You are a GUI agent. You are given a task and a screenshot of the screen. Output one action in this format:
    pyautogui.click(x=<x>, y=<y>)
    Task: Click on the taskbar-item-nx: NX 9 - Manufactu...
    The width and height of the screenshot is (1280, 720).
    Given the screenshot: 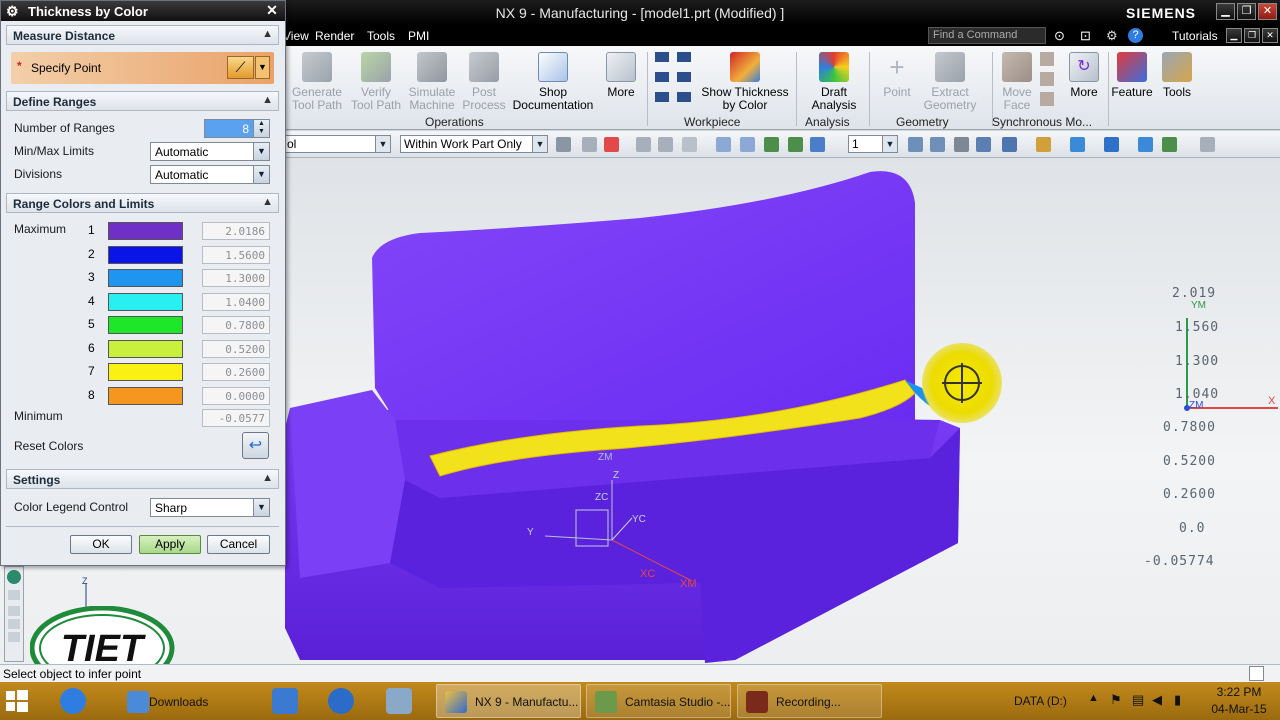 What is the action you would take?
    pyautogui.click(x=508, y=701)
    